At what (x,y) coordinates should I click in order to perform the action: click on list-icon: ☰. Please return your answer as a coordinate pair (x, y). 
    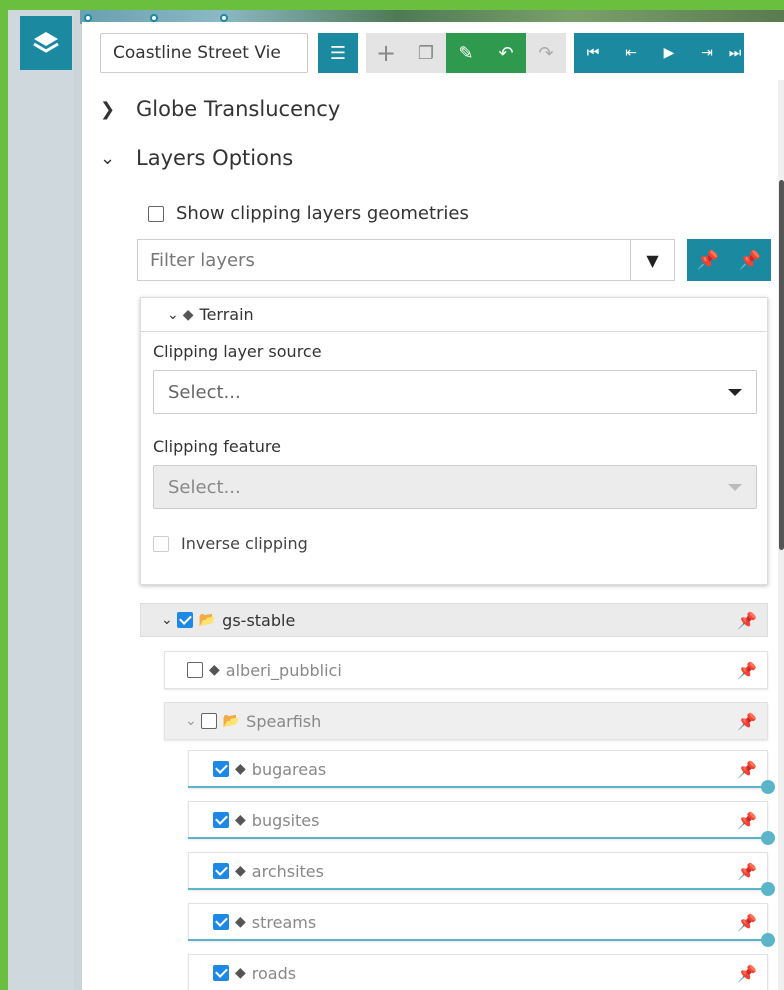
    Looking at the image, I should click on (338, 53).